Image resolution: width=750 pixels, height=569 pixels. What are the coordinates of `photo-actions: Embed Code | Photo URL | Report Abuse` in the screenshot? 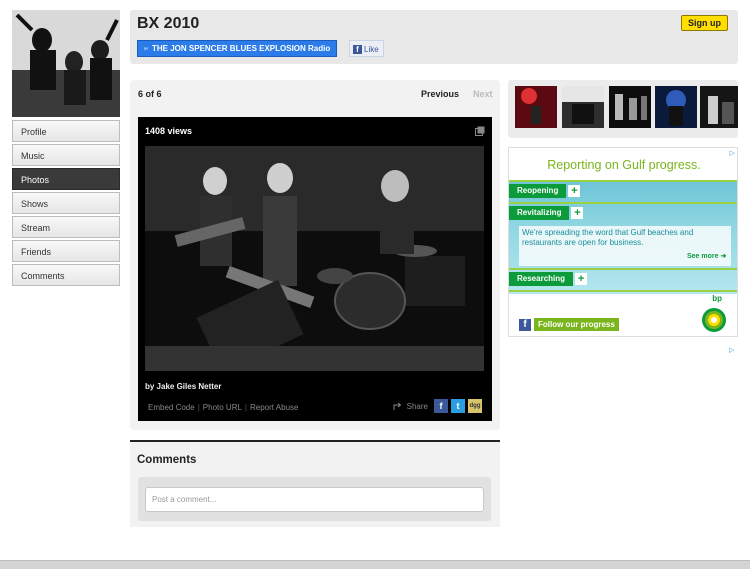 It's located at (223, 407).